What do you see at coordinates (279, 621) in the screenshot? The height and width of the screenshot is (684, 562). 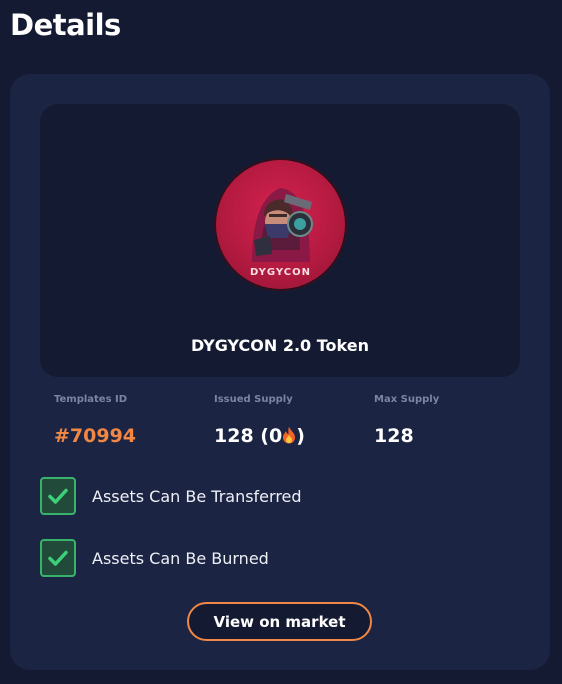 I see `view-on-market-button: View on market` at bounding box center [279, 621].